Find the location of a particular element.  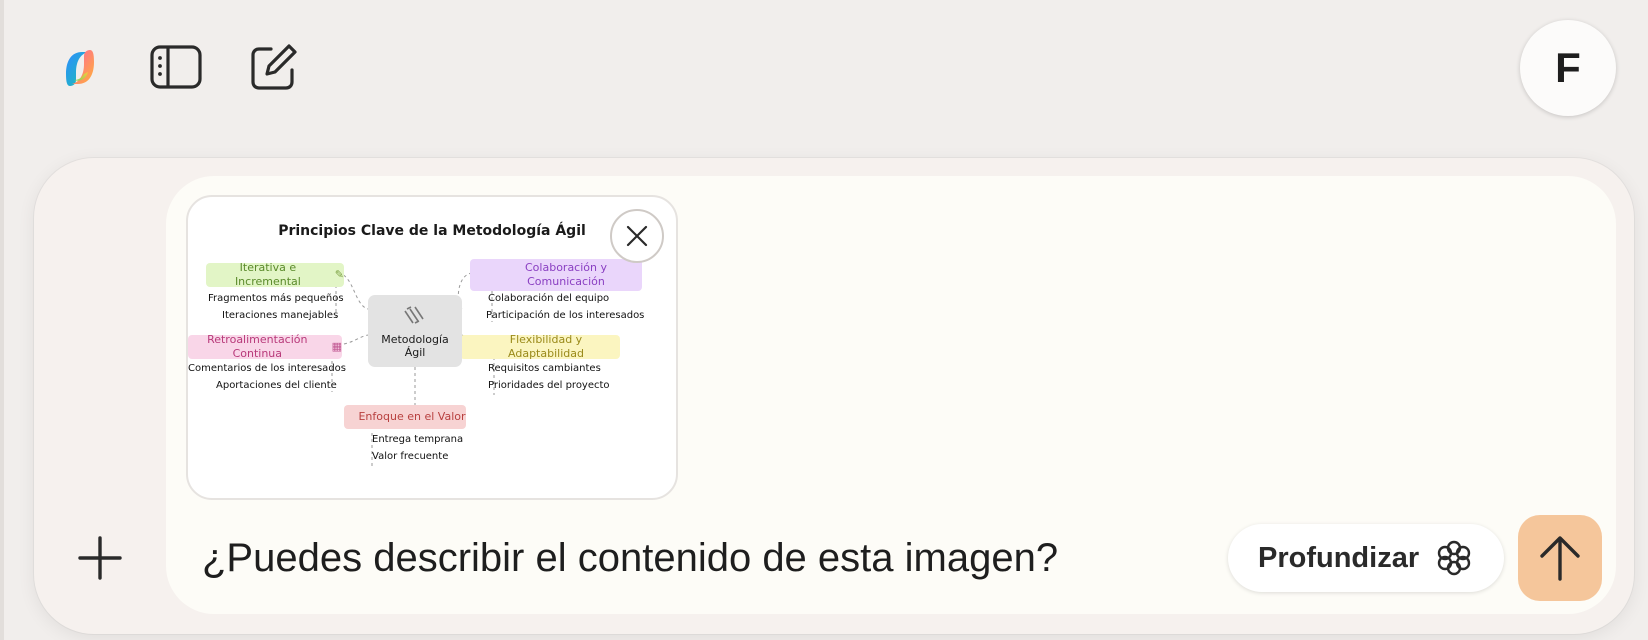

mindmap-node-flexibility: Flexibilidad y Adaptabilidad is located at coordinates (540, 346).